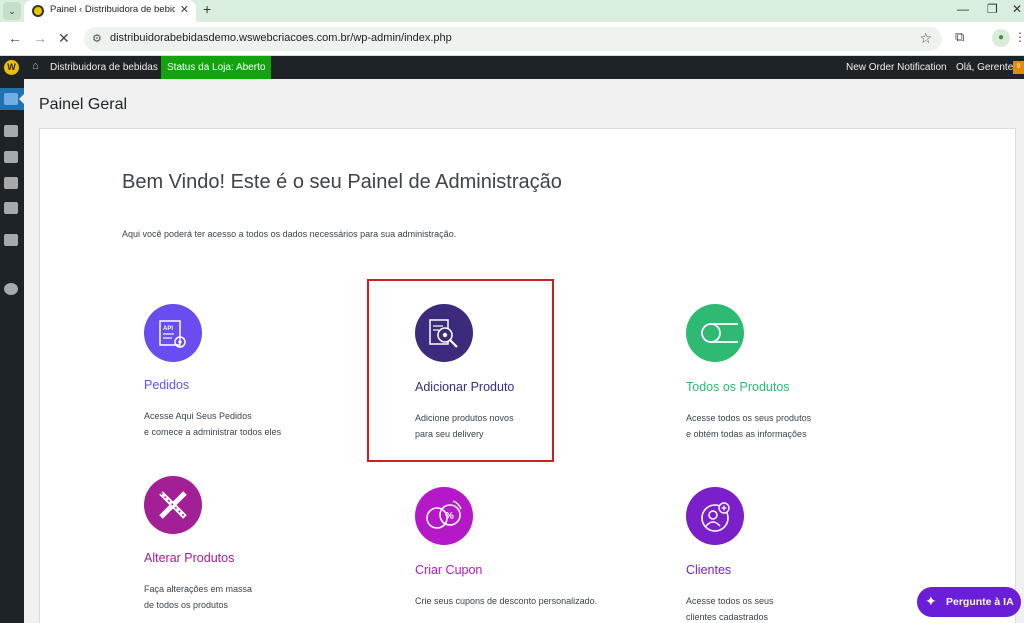 The image size is (1024, 623). Describe the element at coordinates (83, 104) in the screenshot. I see `page-title: Painel Geral` at that location.